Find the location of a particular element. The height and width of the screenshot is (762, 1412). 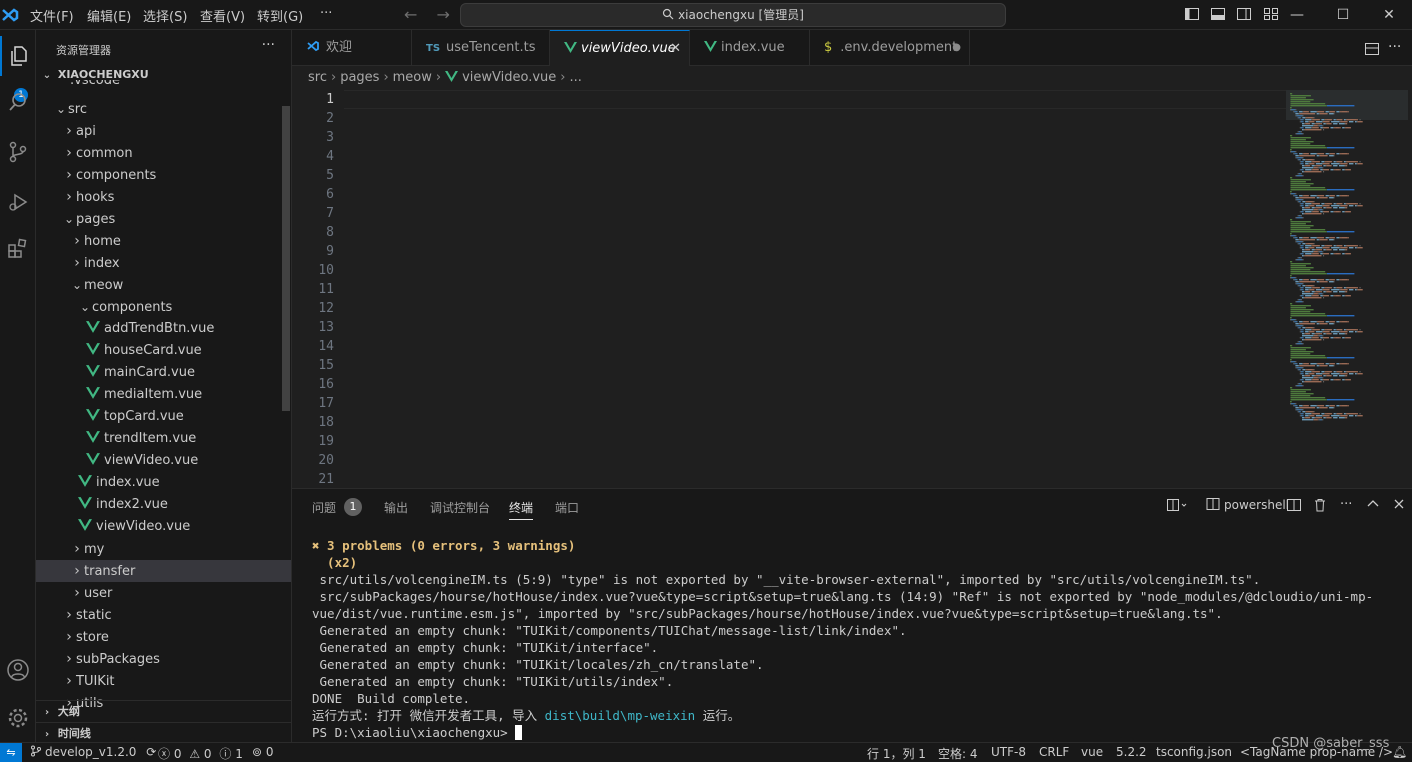

tree-item-label: viewVideo.vue is located at coordinates (151, 460).